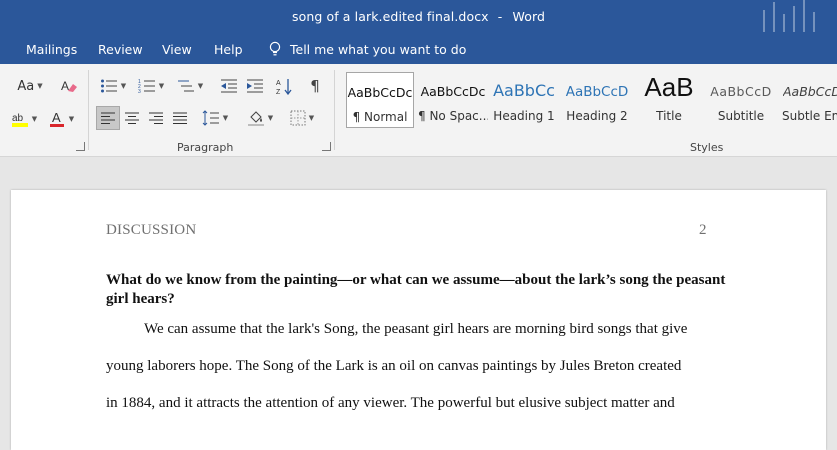  What do you see at coordinates (524, 116) in the screenshot?
I see `style-name: Heading 1` at bounding box center [524, 116].